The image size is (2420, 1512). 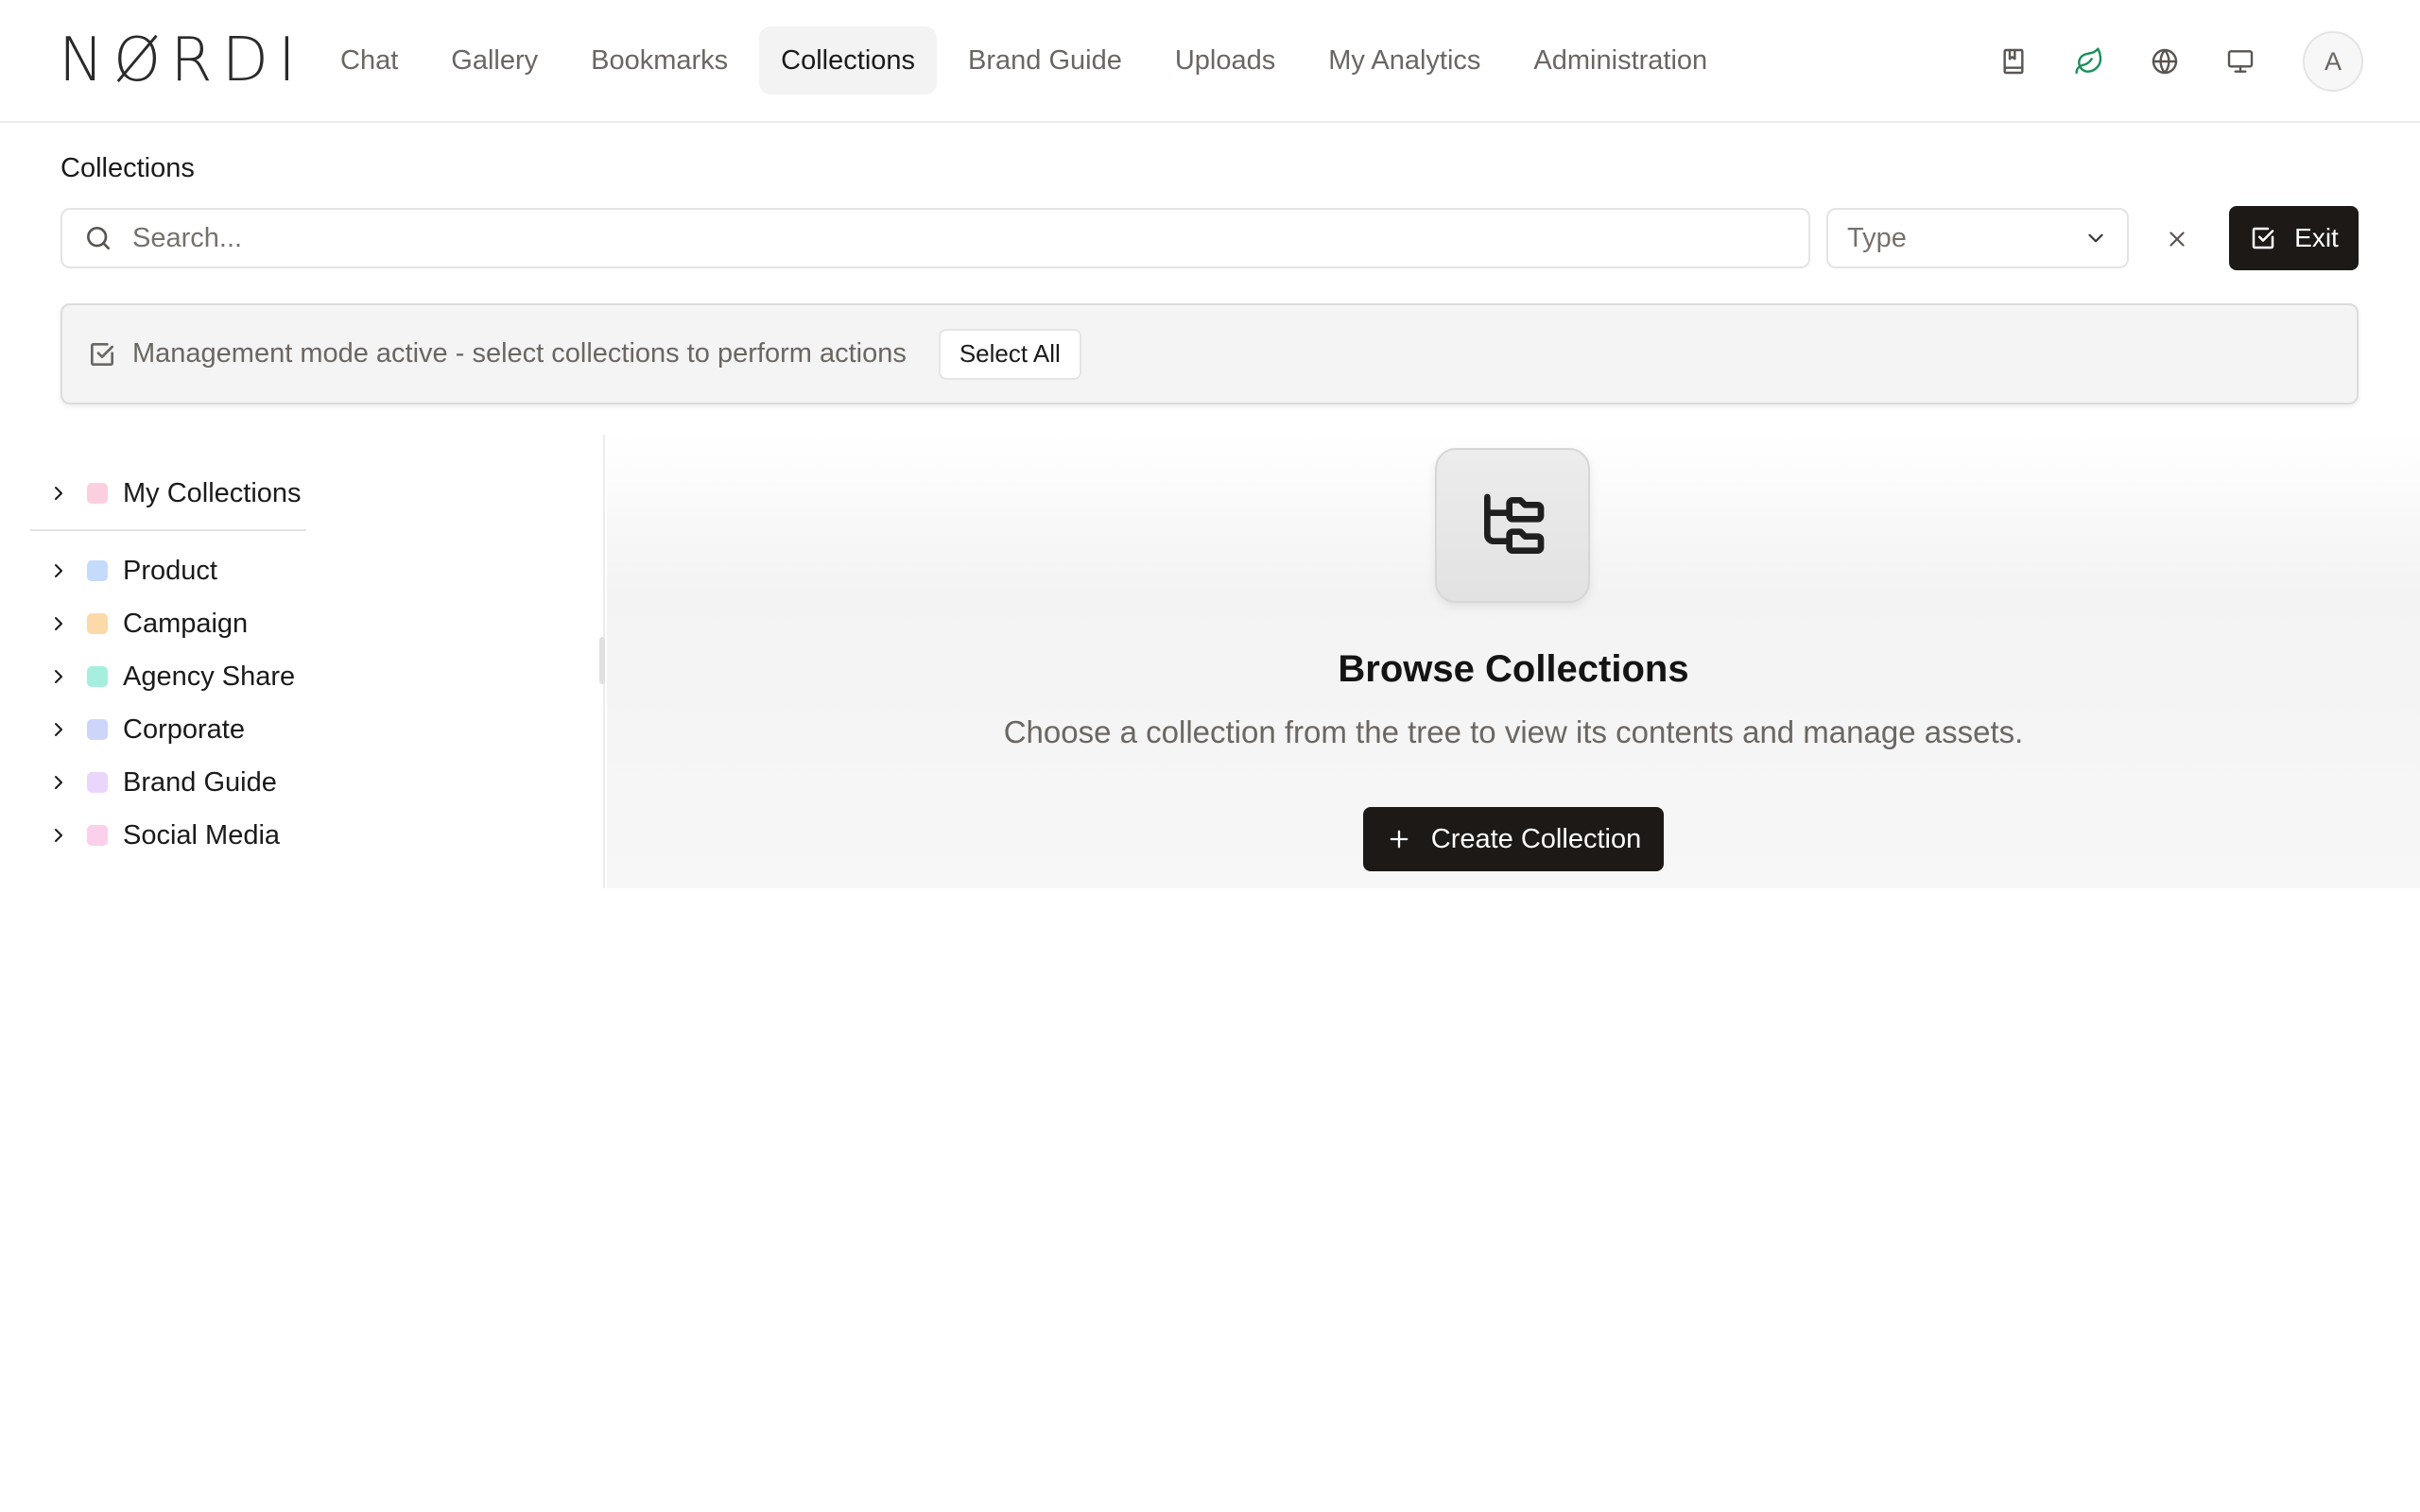 I want to click on create-collection-button: Create Collection, so click(x=1513, y=839).